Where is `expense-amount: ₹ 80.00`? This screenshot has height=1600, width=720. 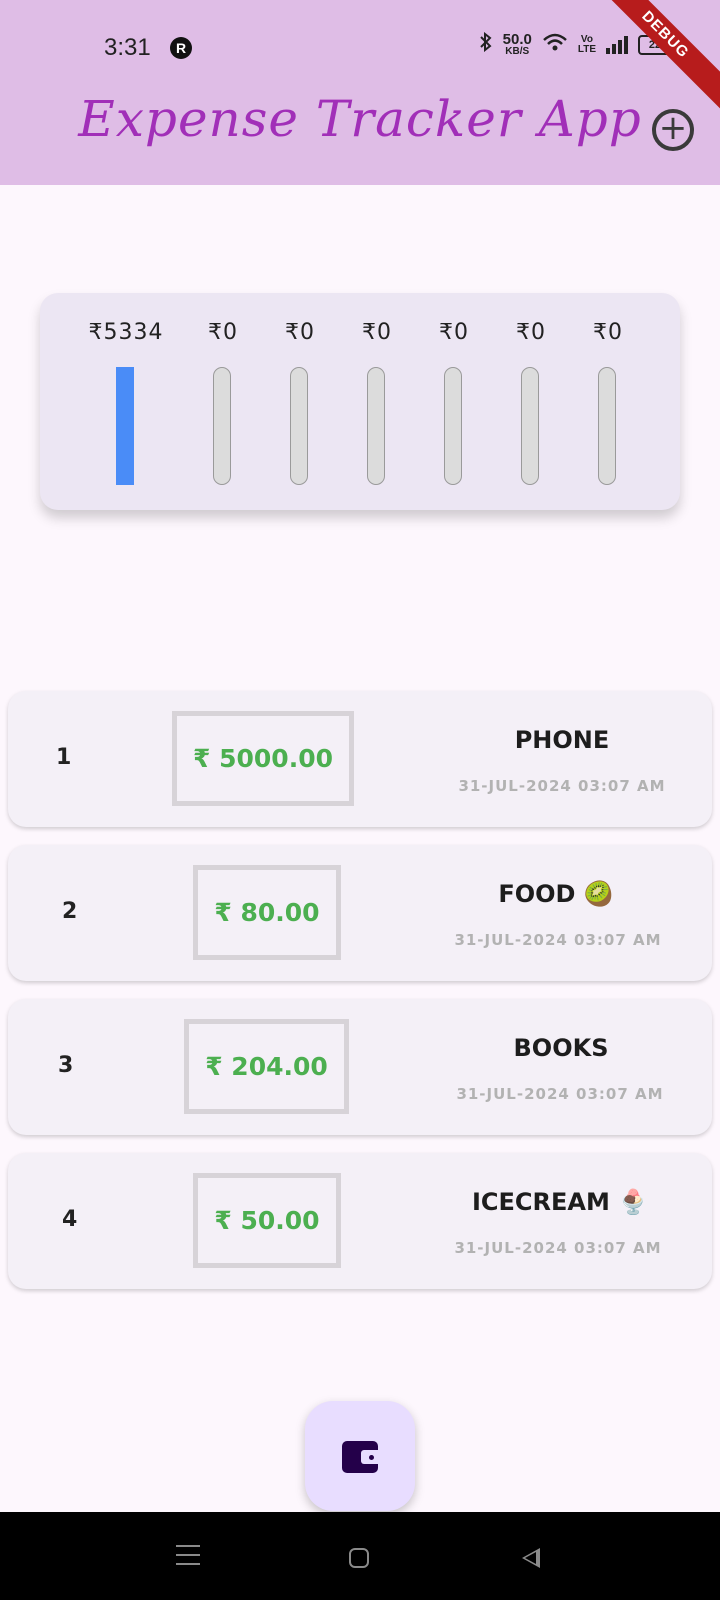
expense-amount: ₹ 80.00 is located at coordinates (267, 912).